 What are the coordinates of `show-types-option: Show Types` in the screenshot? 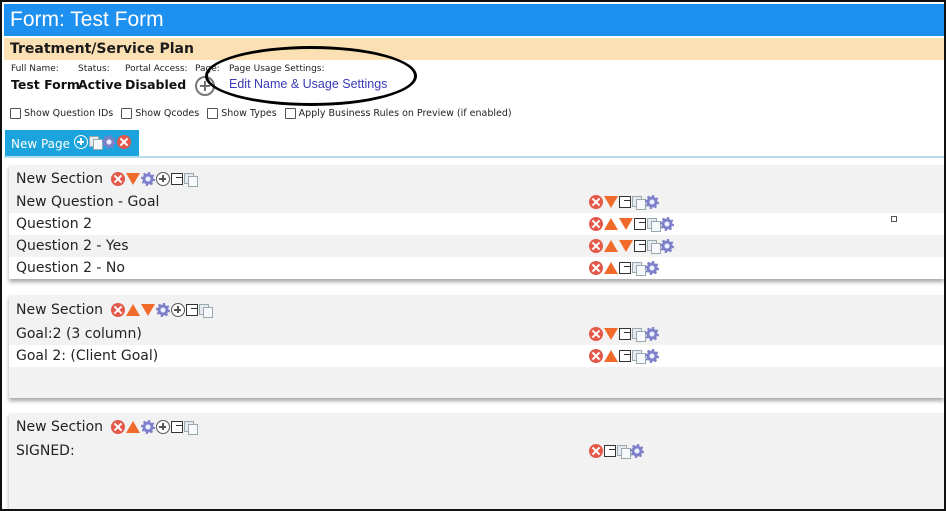 It's located at (242, 113).